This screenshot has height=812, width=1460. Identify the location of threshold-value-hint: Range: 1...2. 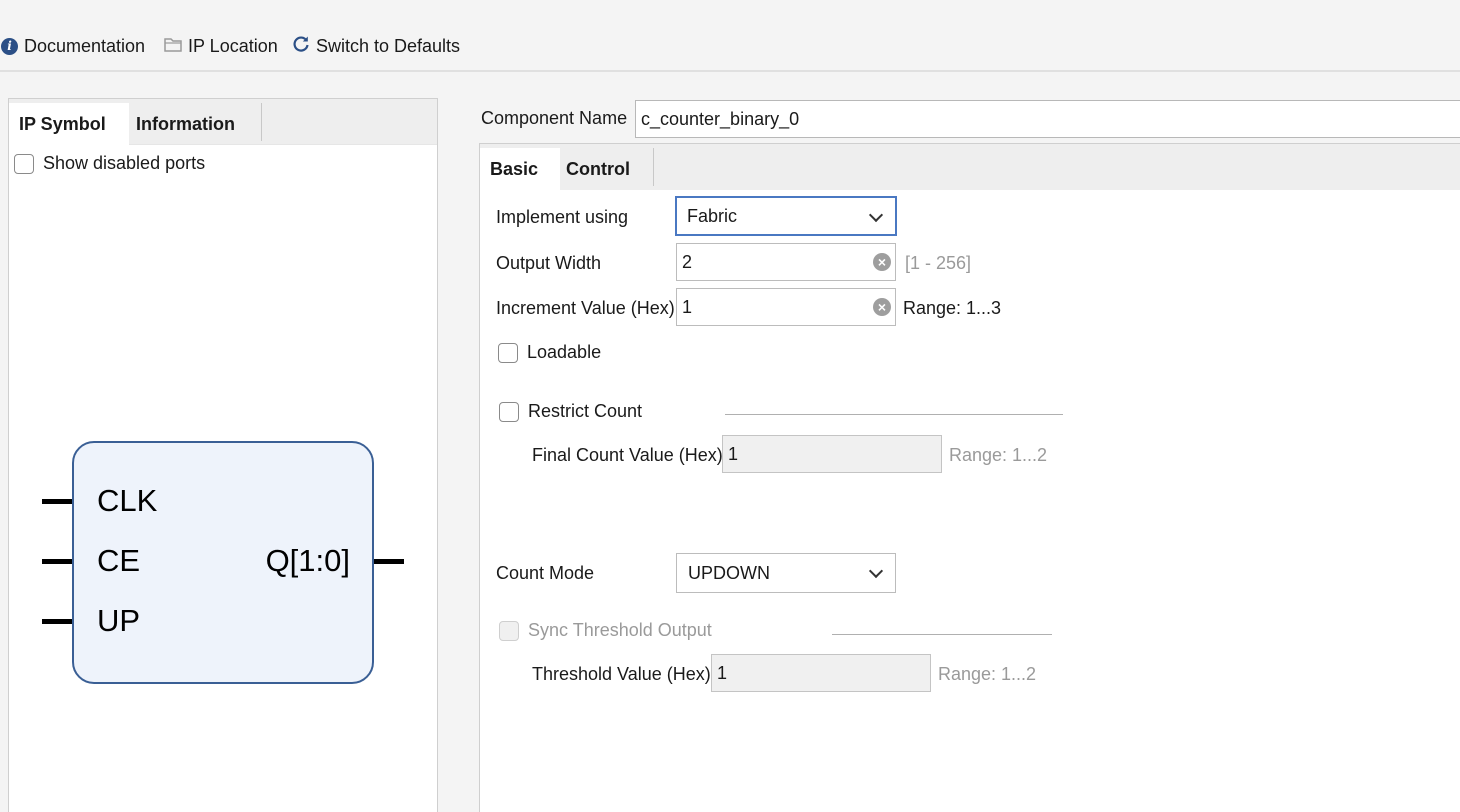
(987, 674).